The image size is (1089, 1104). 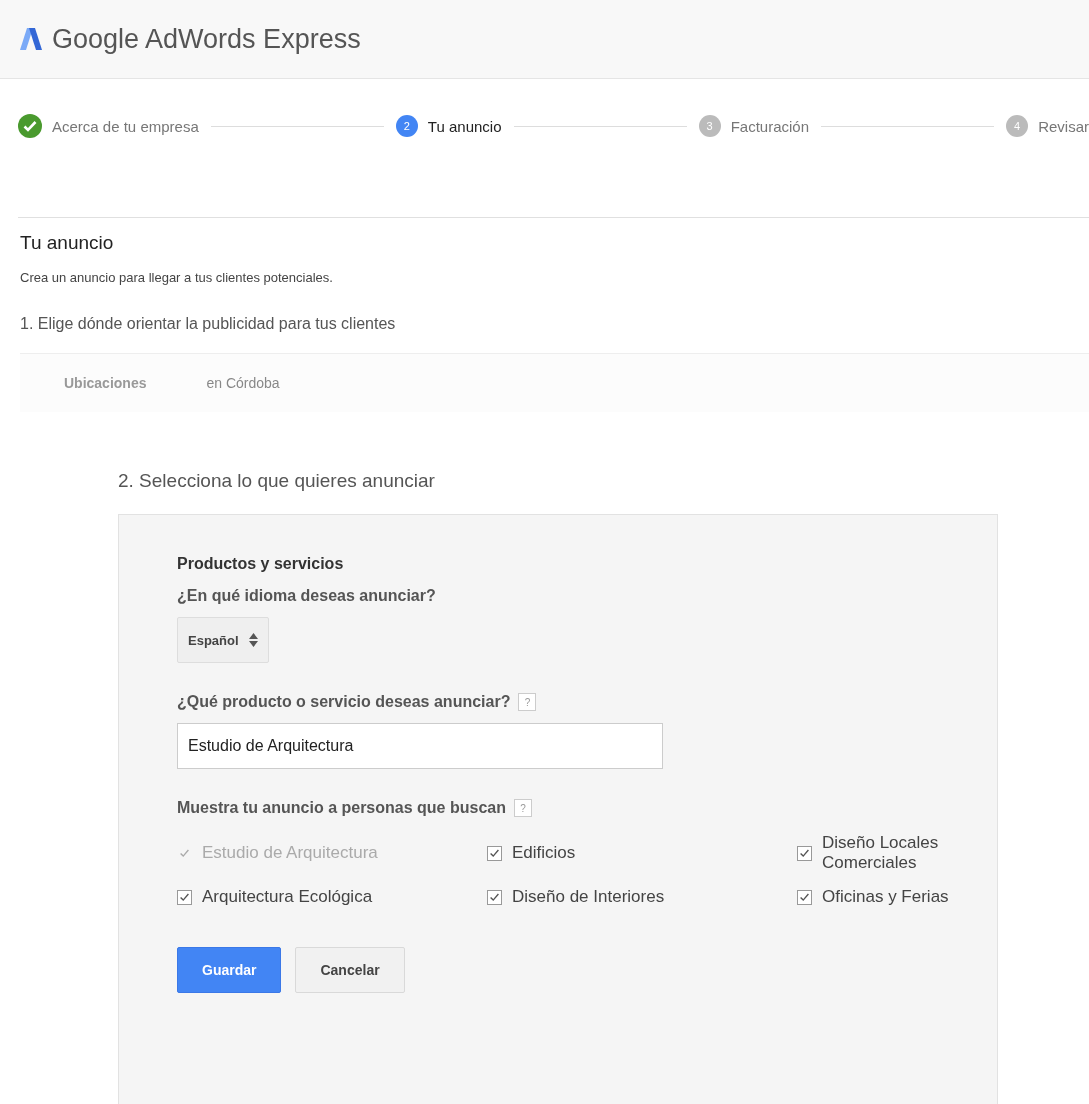 What do you see at coordinates (306, 596) in the screenshot?
I see `question-label: ¿En qué idioma deseas anunciar?` at bounding box center [306, 596].